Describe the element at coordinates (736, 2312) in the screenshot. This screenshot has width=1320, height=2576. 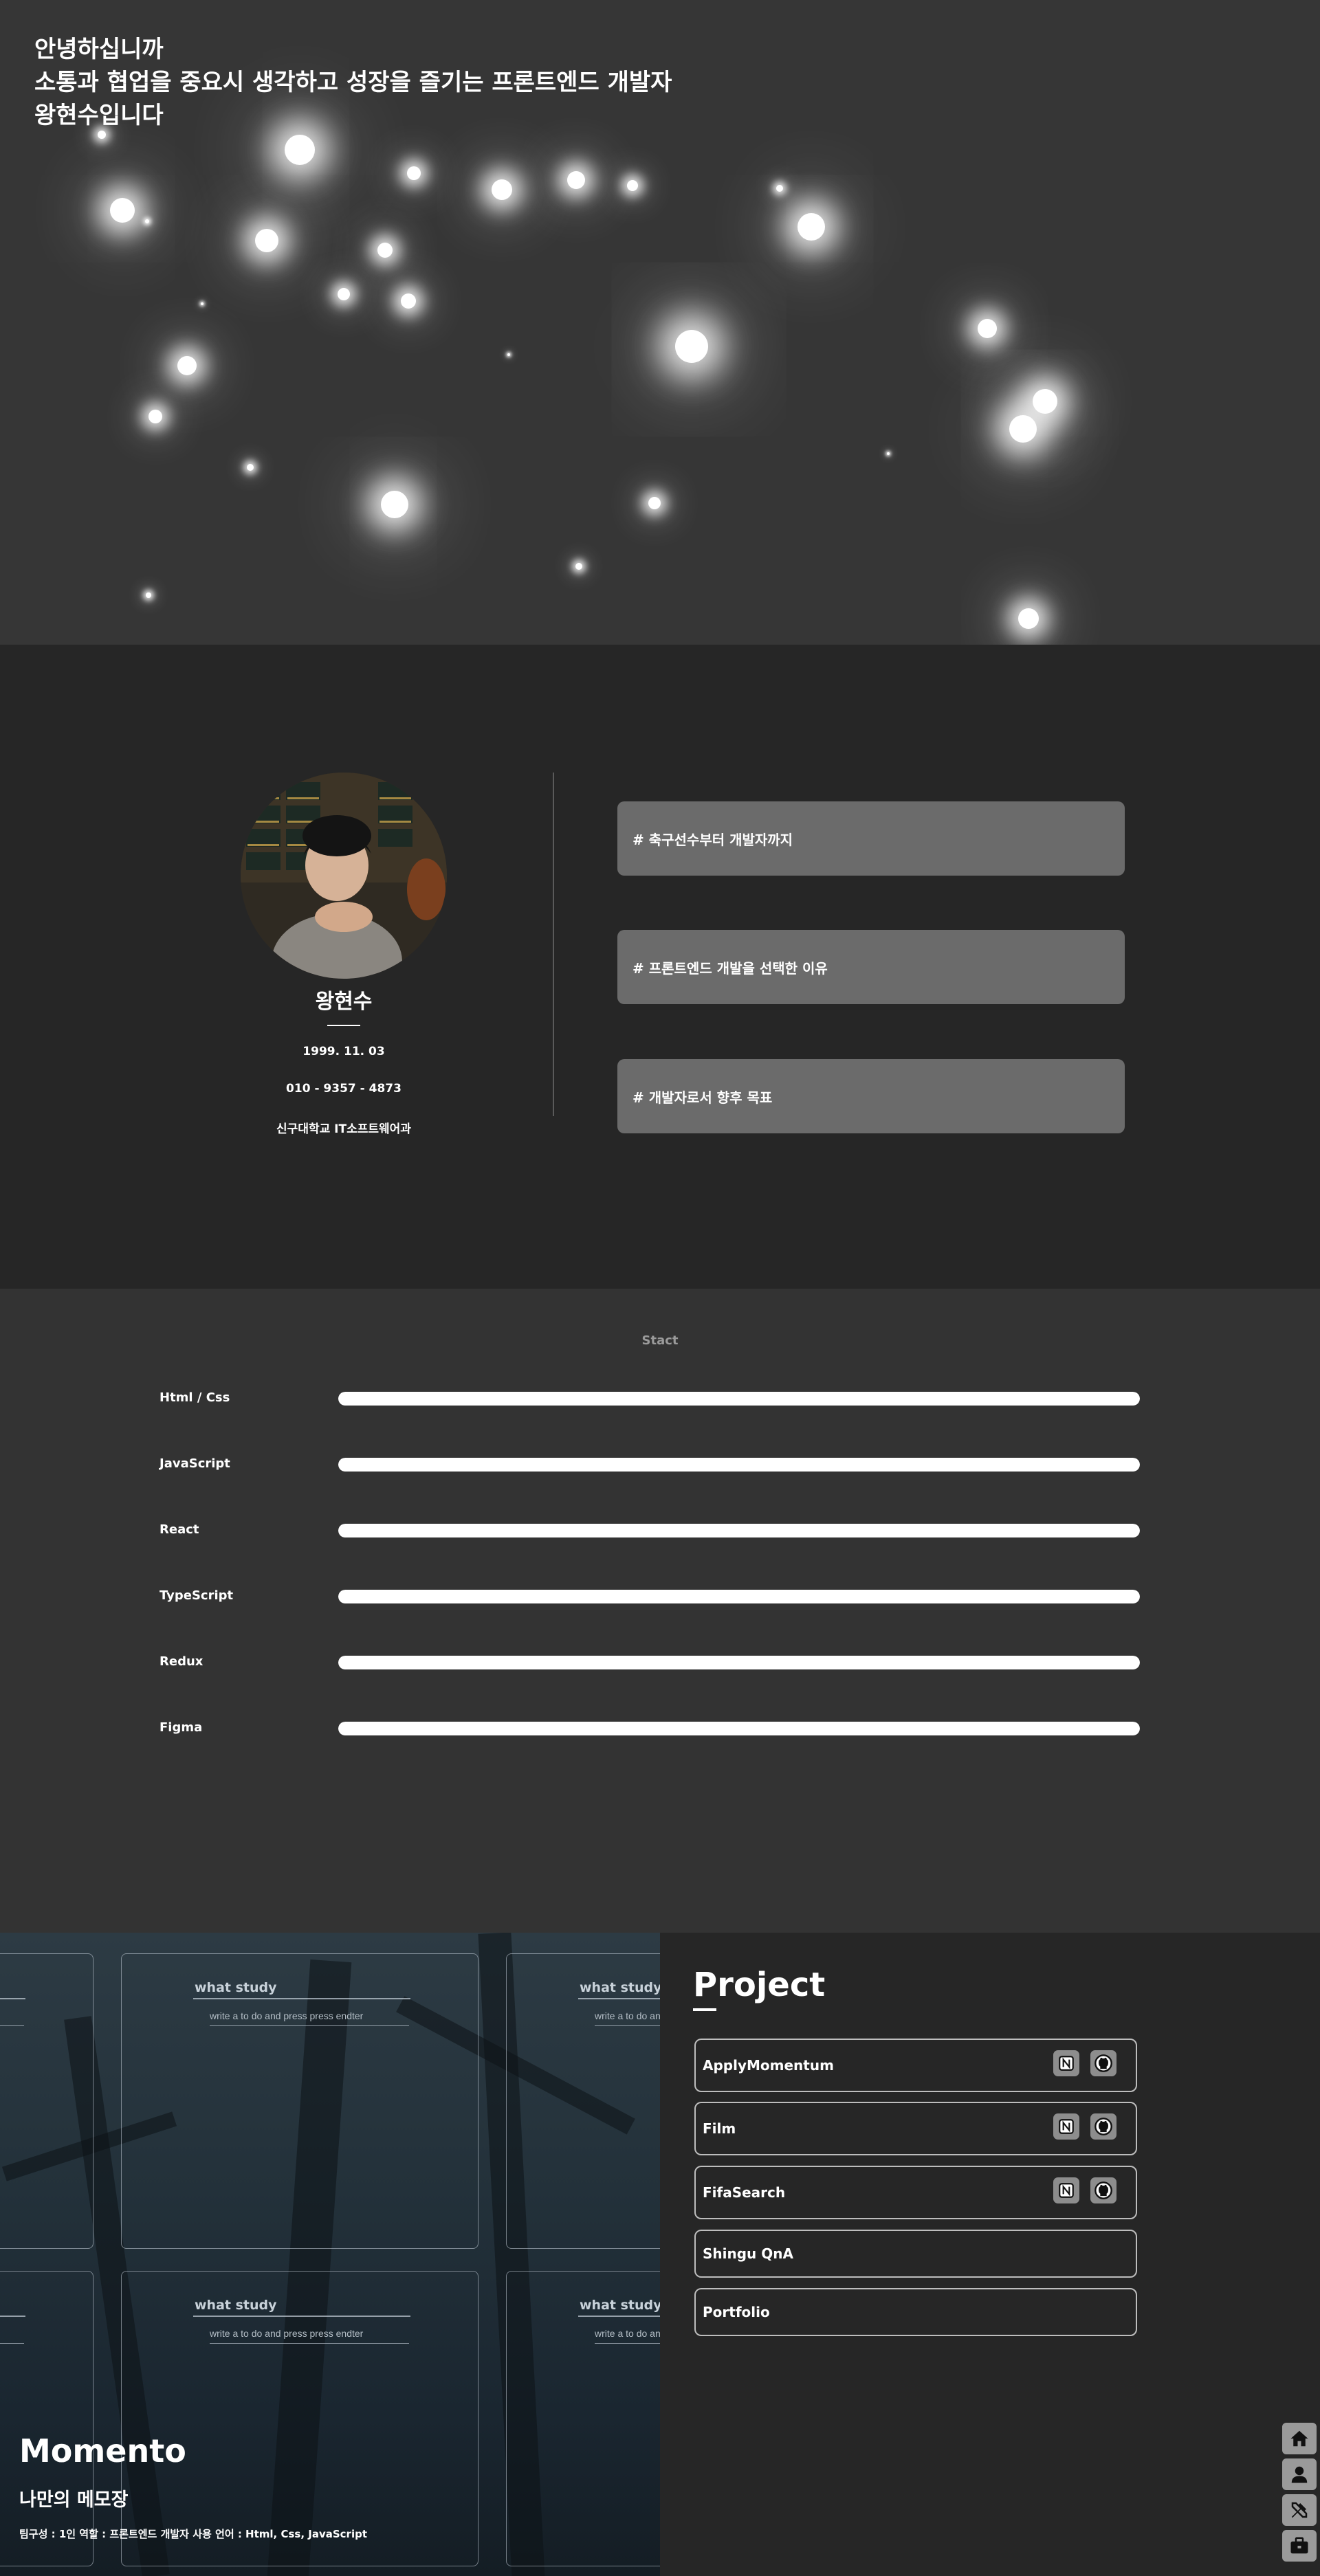
I see `project-item-name: Portfolio` at that location.